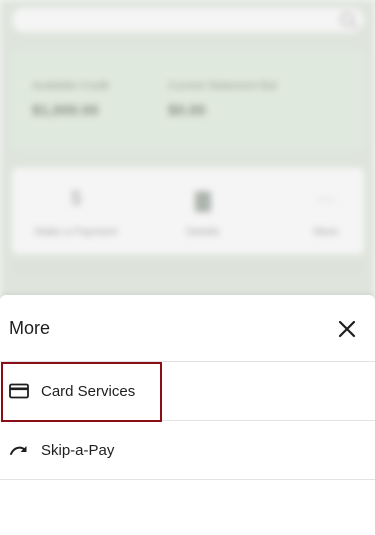  What do you see at coordinates (187, 450) in the screenshot?
I see `menu-item-skip-a-pay: Skip-a-Pay` at bounding box center [187, 450].